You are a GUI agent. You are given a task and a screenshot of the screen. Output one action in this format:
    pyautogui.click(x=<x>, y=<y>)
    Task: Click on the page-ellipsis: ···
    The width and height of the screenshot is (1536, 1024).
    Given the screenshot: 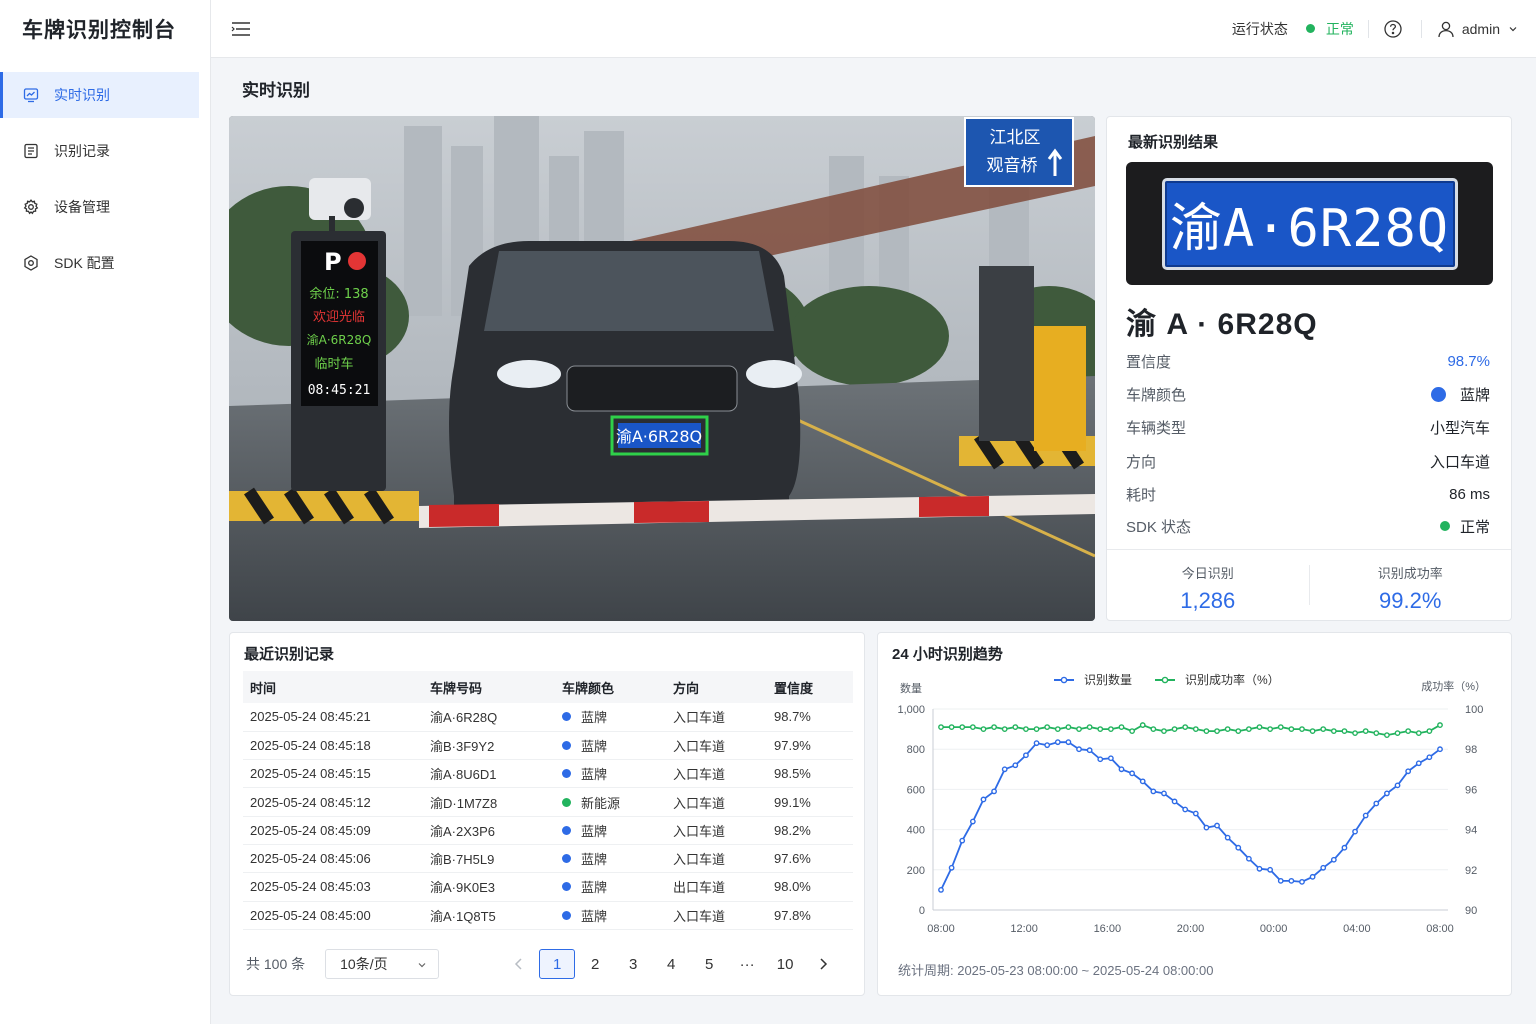 What is the action you would take?
    pyautogui.click(x=747, y=964)
    